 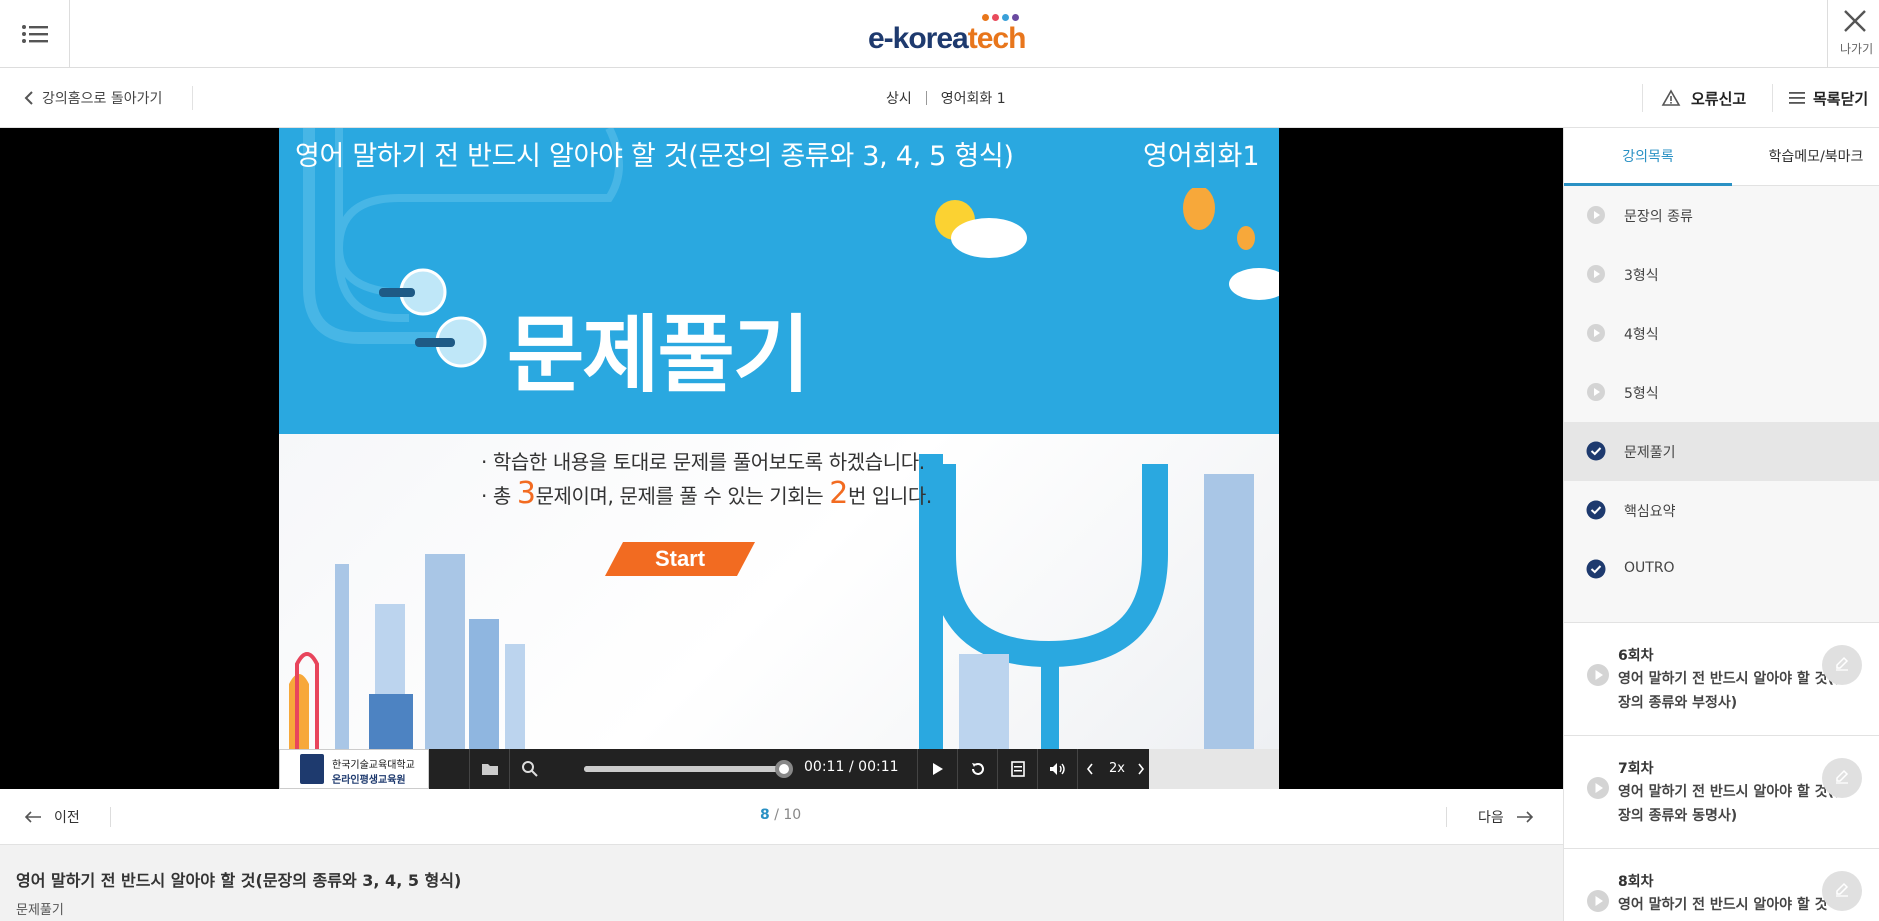 What do you see at coordinates (1853, 34) in the screenshot?
I see `exit-button: 나가기` at bounding box center [1853, 34].